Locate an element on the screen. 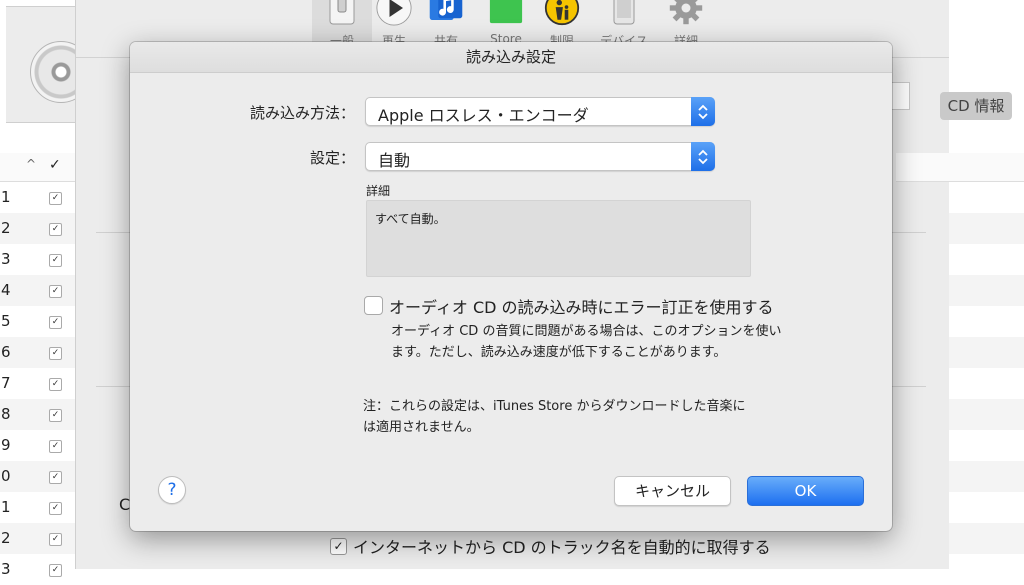 The width and height of the screenshot is (1024, 585). detail-text: すべて自動。 is located at coordinates (410, 219).